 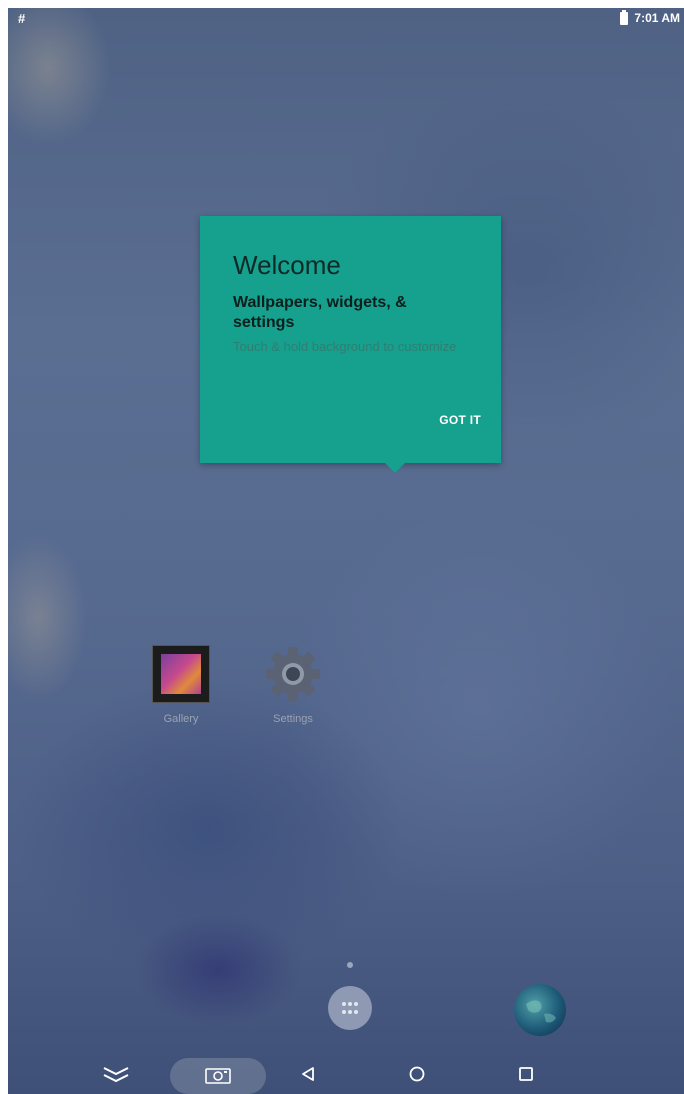 I want to click on recents-icon, so click(x=526, y=1074).